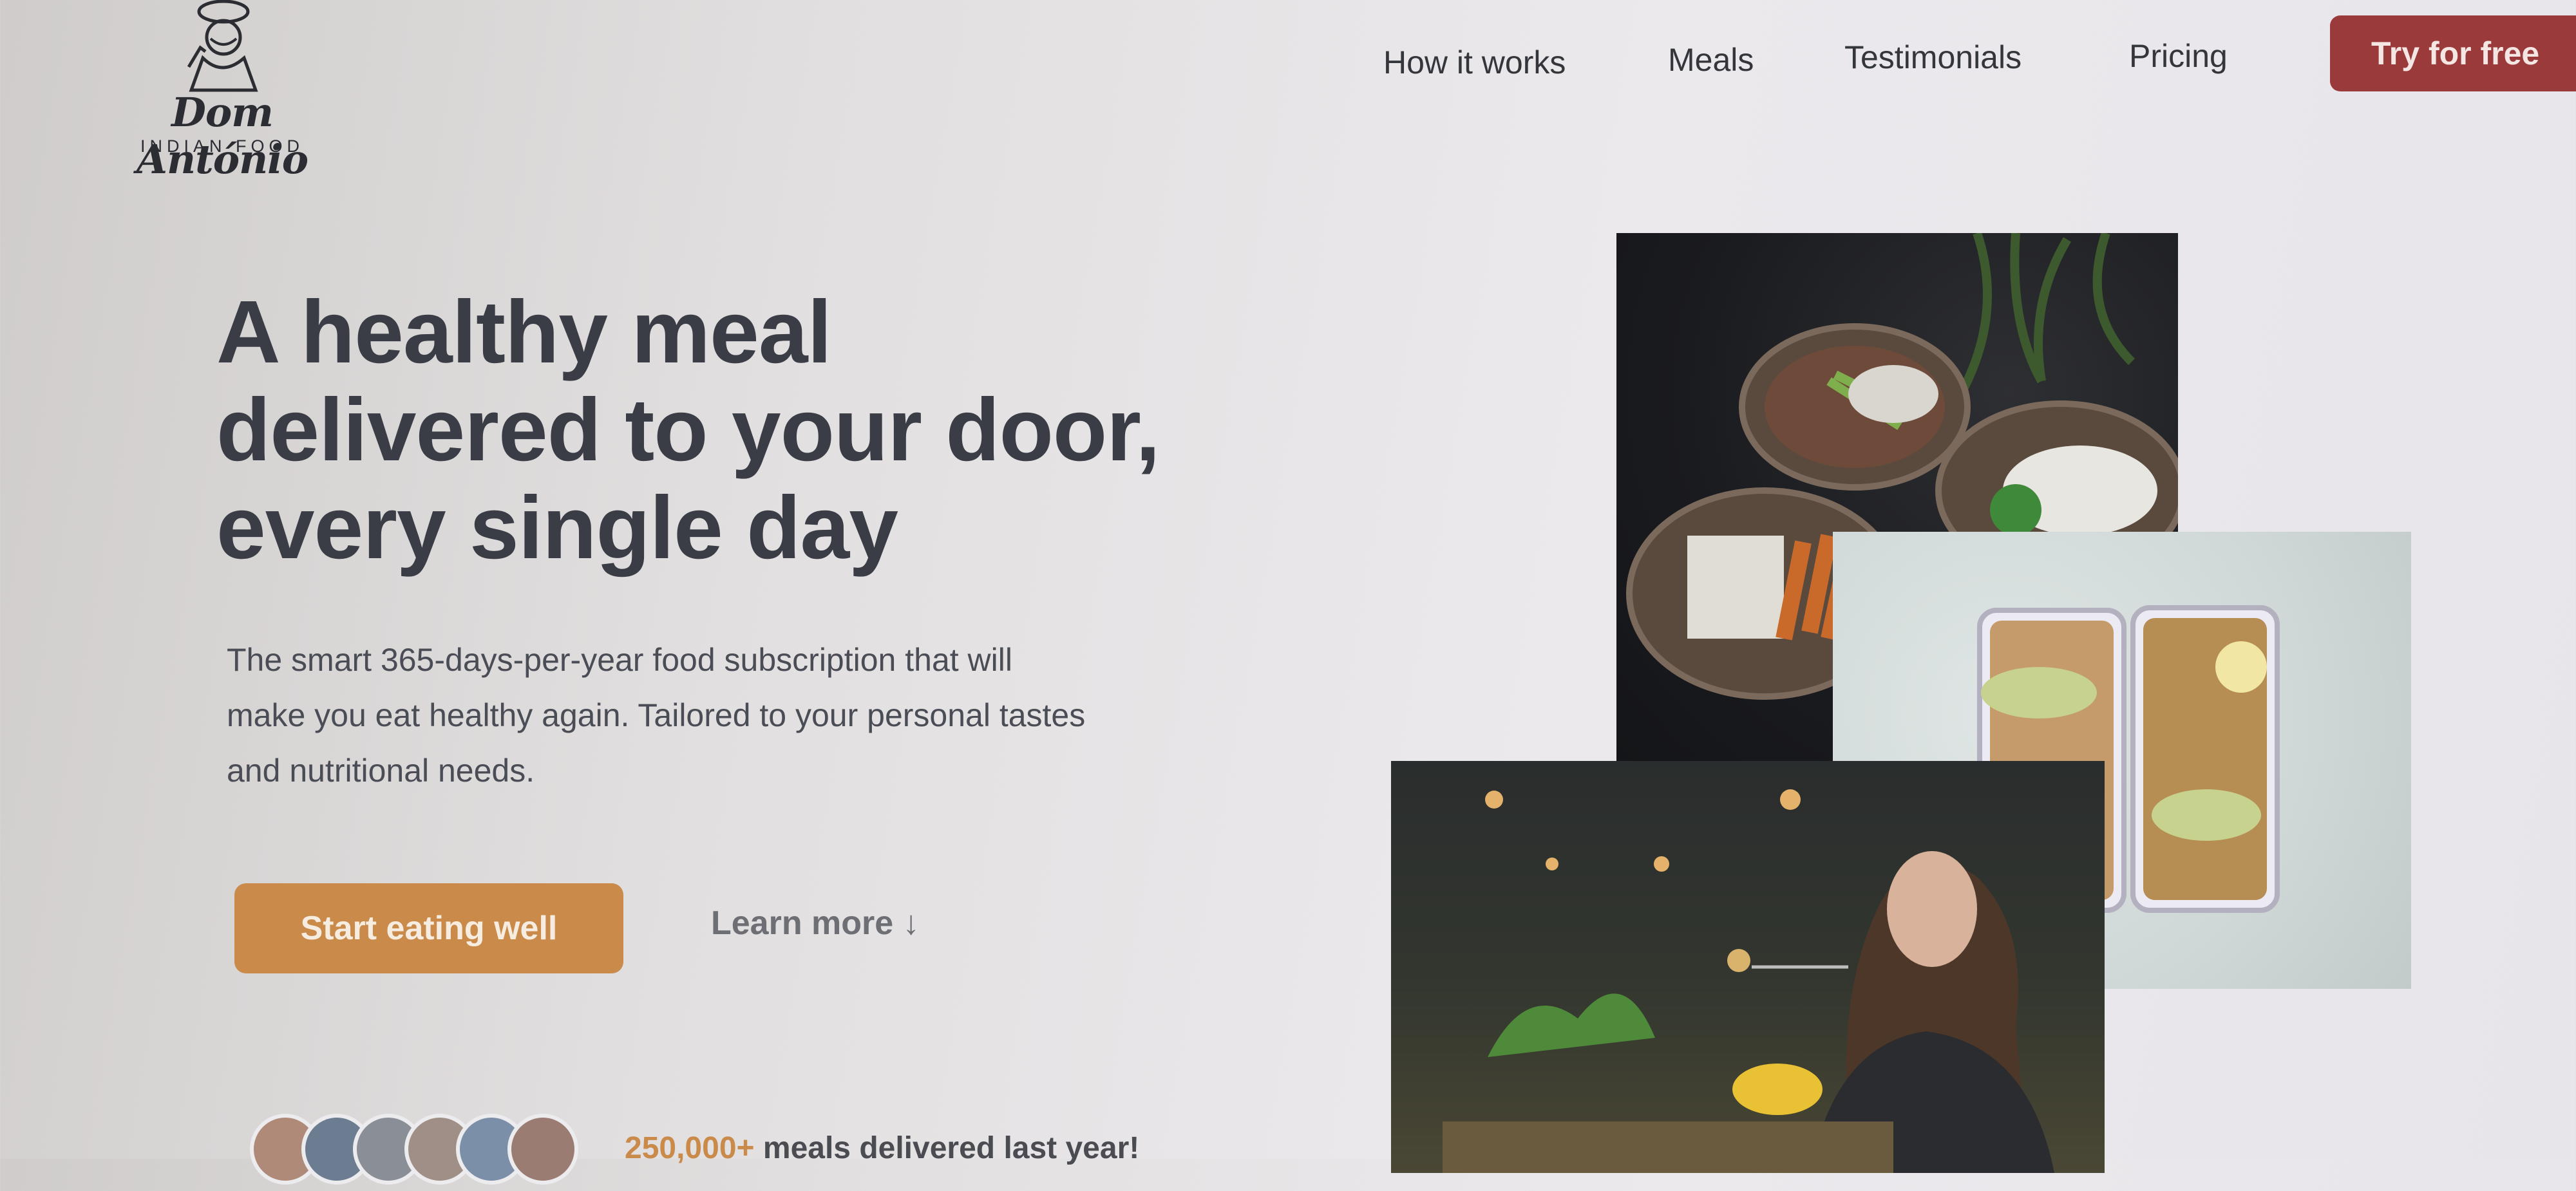  Describe the element at coordinates (815, 923) in the screenshot. I see `learn-more-link: Learn more ↓` at that location.